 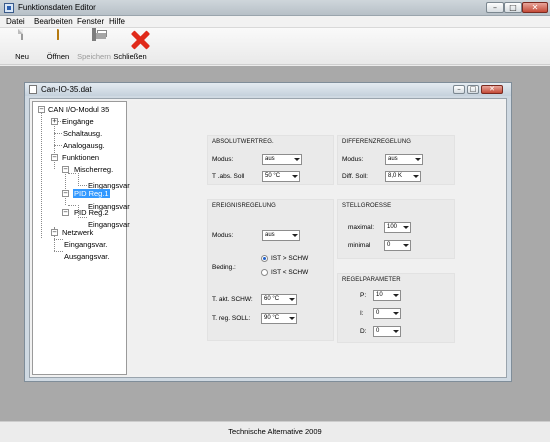 I want to click on document-minimize-button: –, so click(x=459, y=89).